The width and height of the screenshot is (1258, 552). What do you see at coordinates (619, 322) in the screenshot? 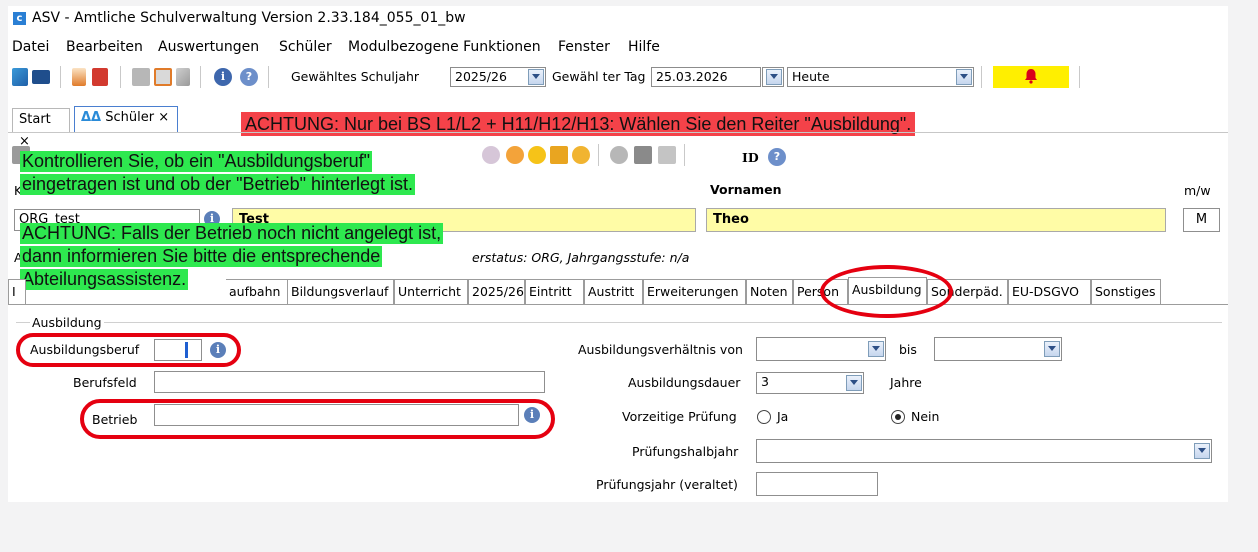
I see `group-border` at bounding box center [619, 322].